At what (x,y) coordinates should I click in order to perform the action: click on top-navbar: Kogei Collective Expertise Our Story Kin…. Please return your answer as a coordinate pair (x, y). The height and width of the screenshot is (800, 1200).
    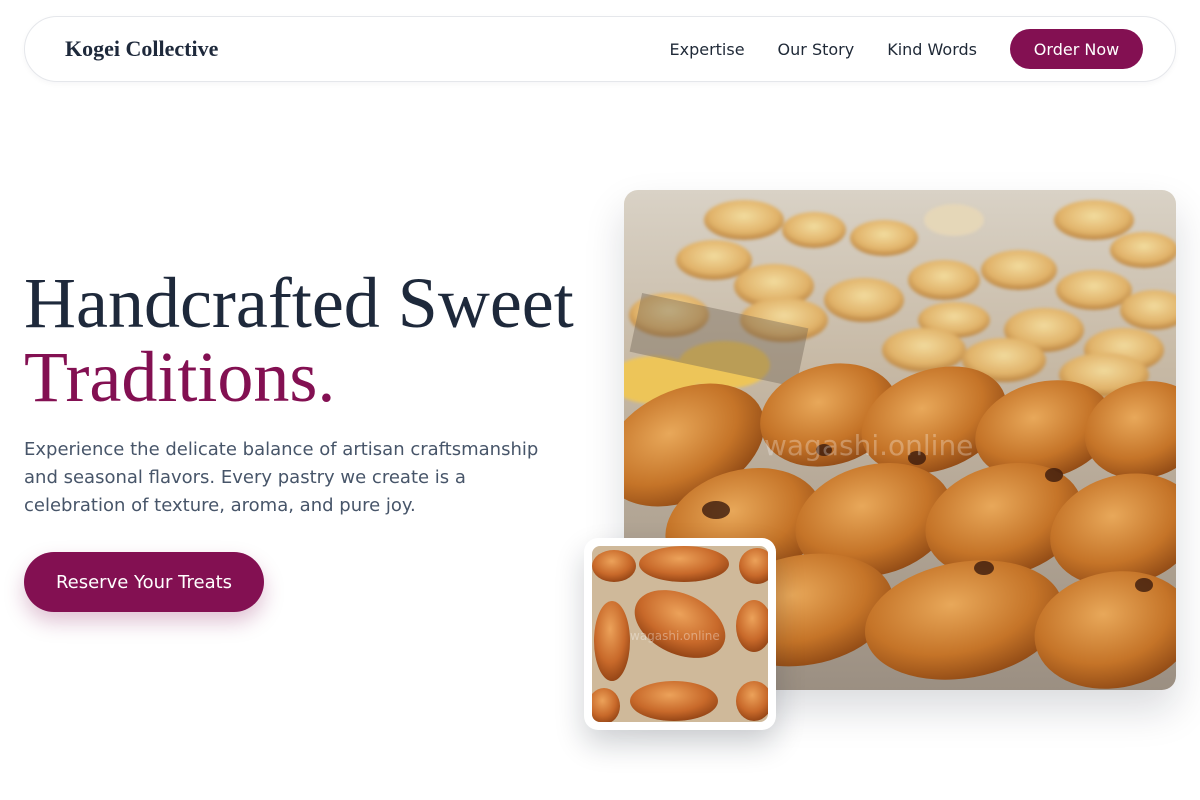
    Looking at the image, I should click on (600, 49).